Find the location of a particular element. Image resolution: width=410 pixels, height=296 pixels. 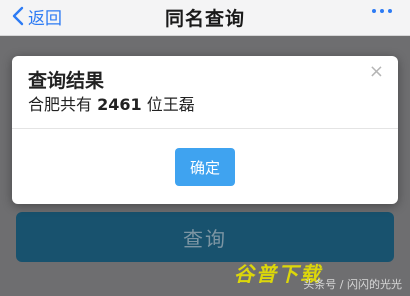

watermark-credit: 头条号 / 闪闪的光光 is located at coordinates (352, 284).